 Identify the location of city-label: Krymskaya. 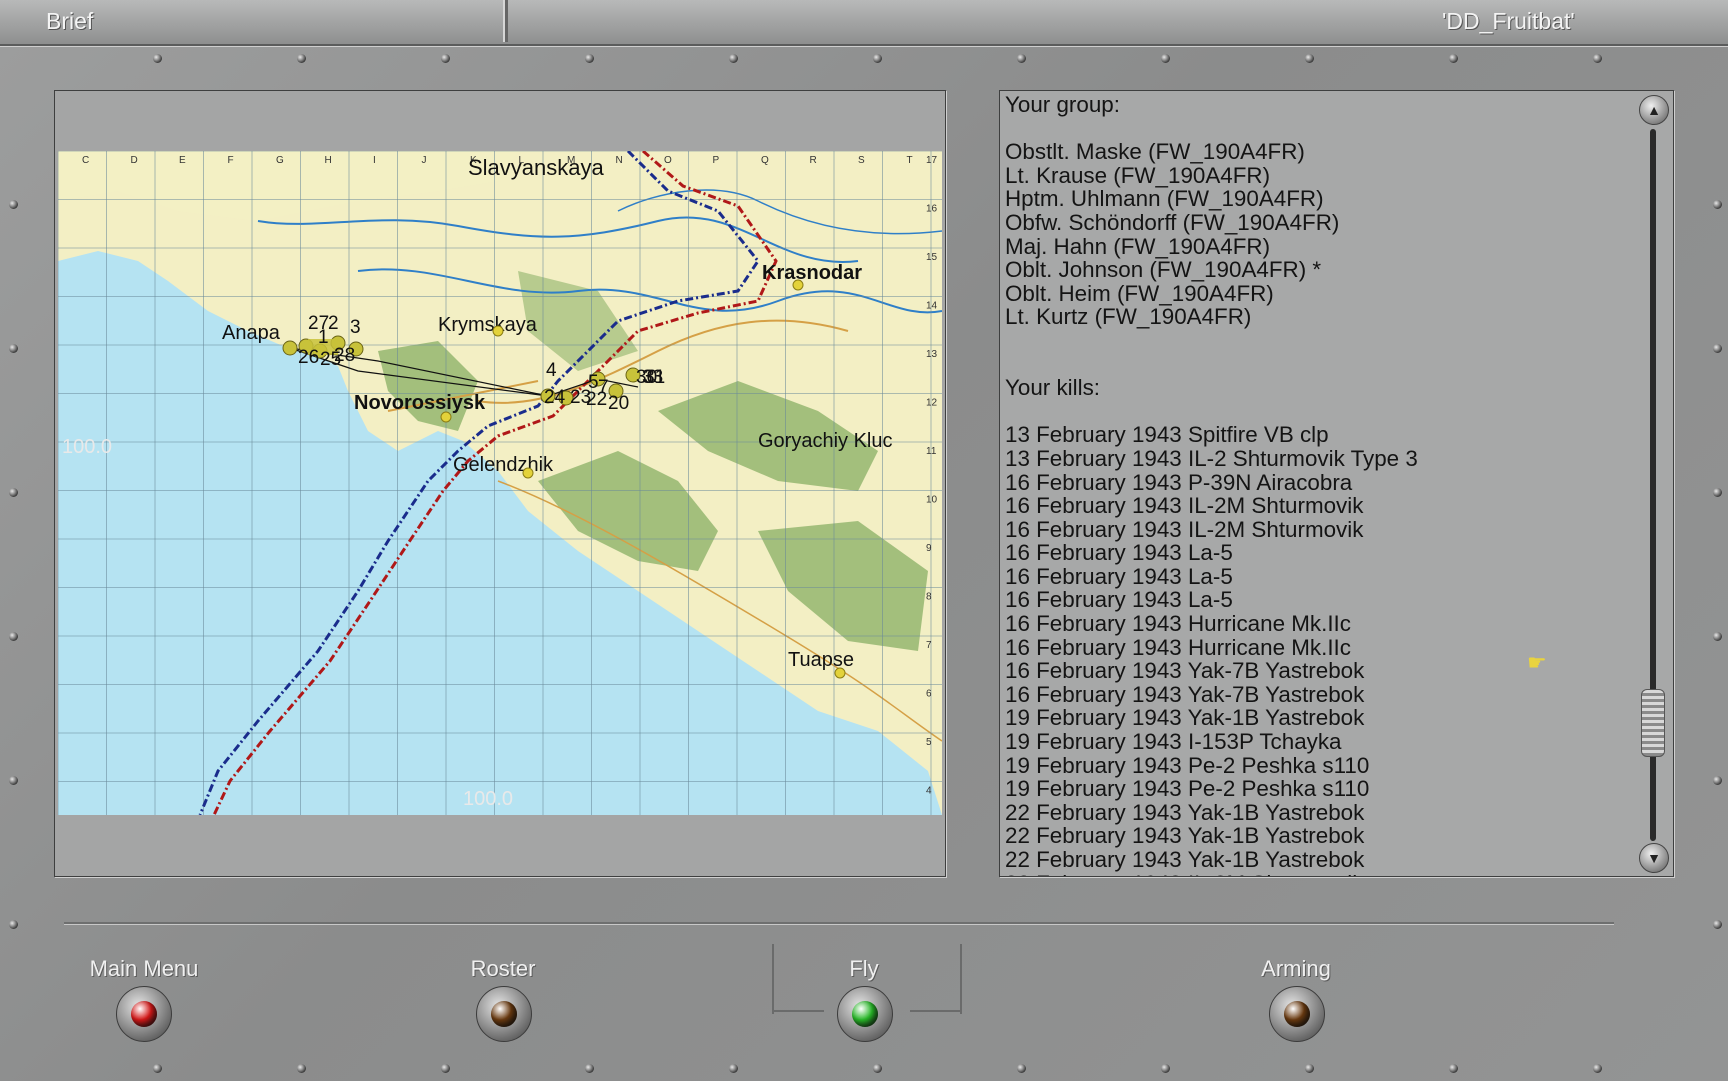
(488, 325).